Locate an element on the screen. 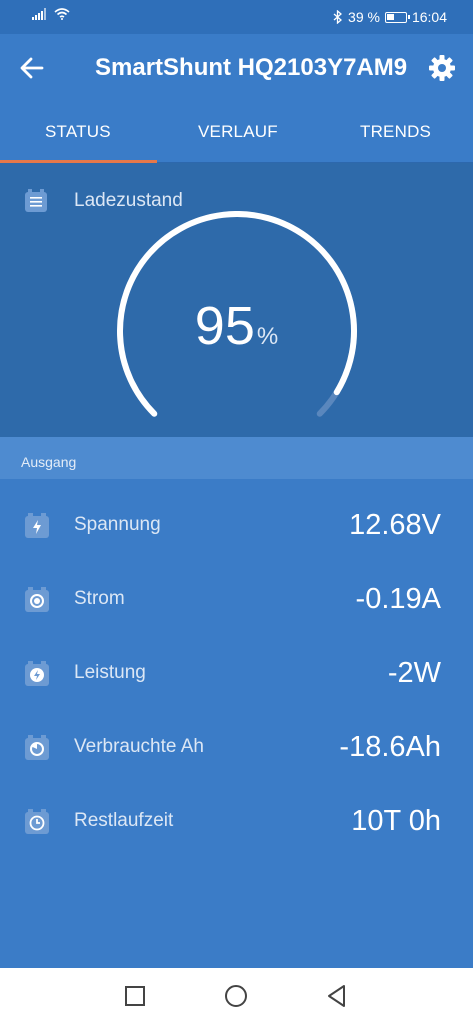 Image resolution: width=473 pixels, height=1024 pixels. signal-icon is located at coordinates (39, 14).